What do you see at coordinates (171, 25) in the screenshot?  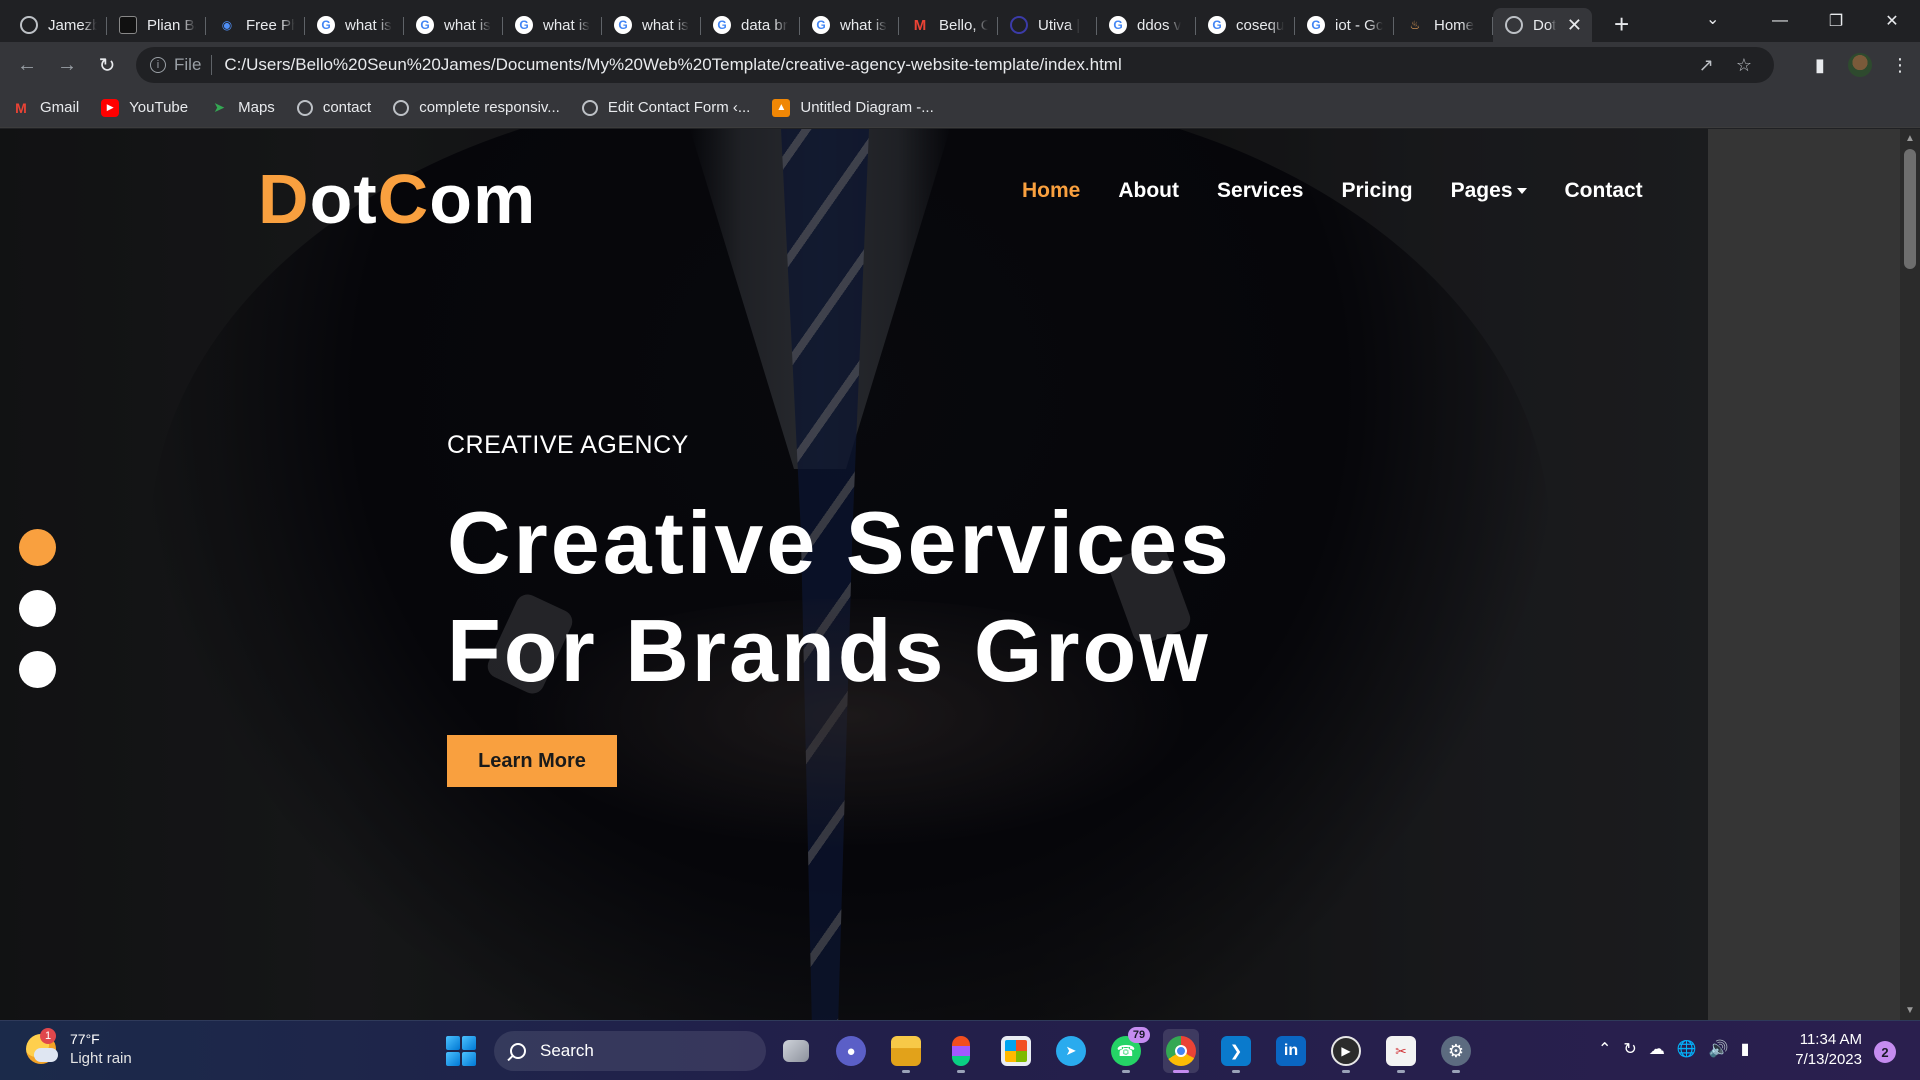 I see `tab-title: Plian Ba` at bounding box center [171, 25].